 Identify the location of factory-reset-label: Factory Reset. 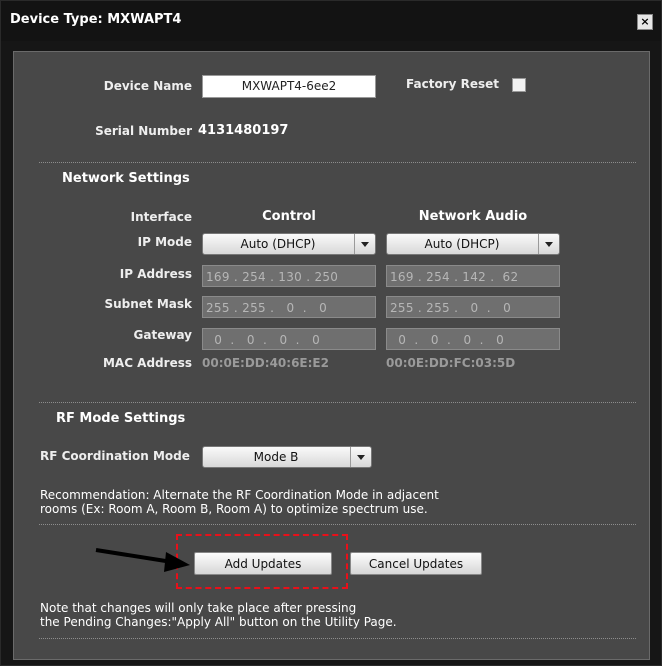
(452, 84).